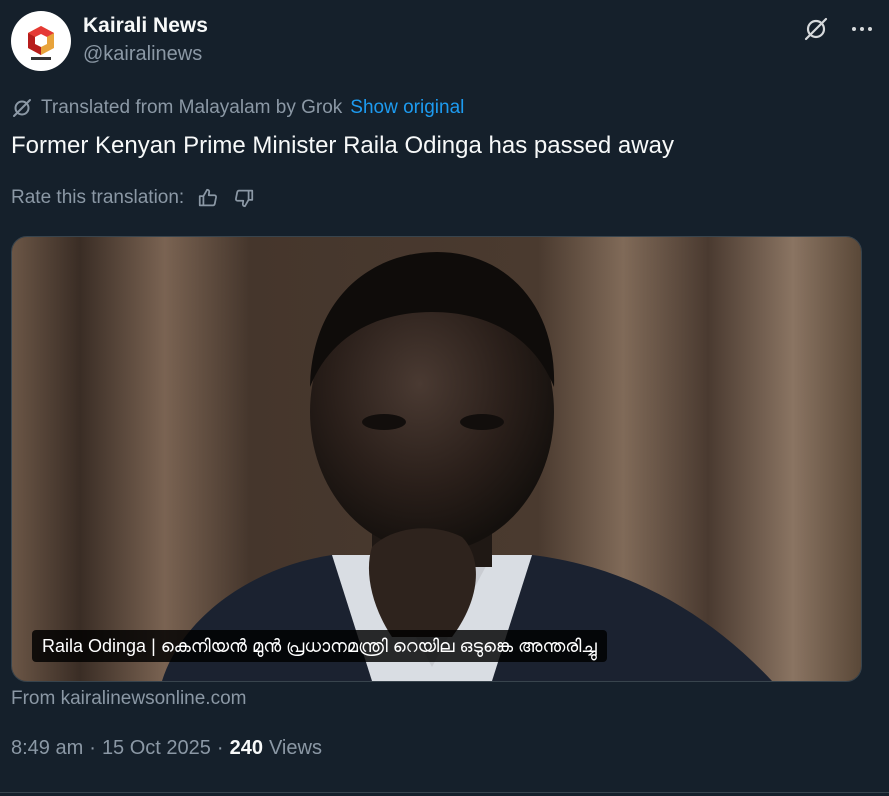 The image size is (889, 796). Describe the element at coordinates (208, 198) in the screenshot. I see `thumbs-up-icon` at that location.